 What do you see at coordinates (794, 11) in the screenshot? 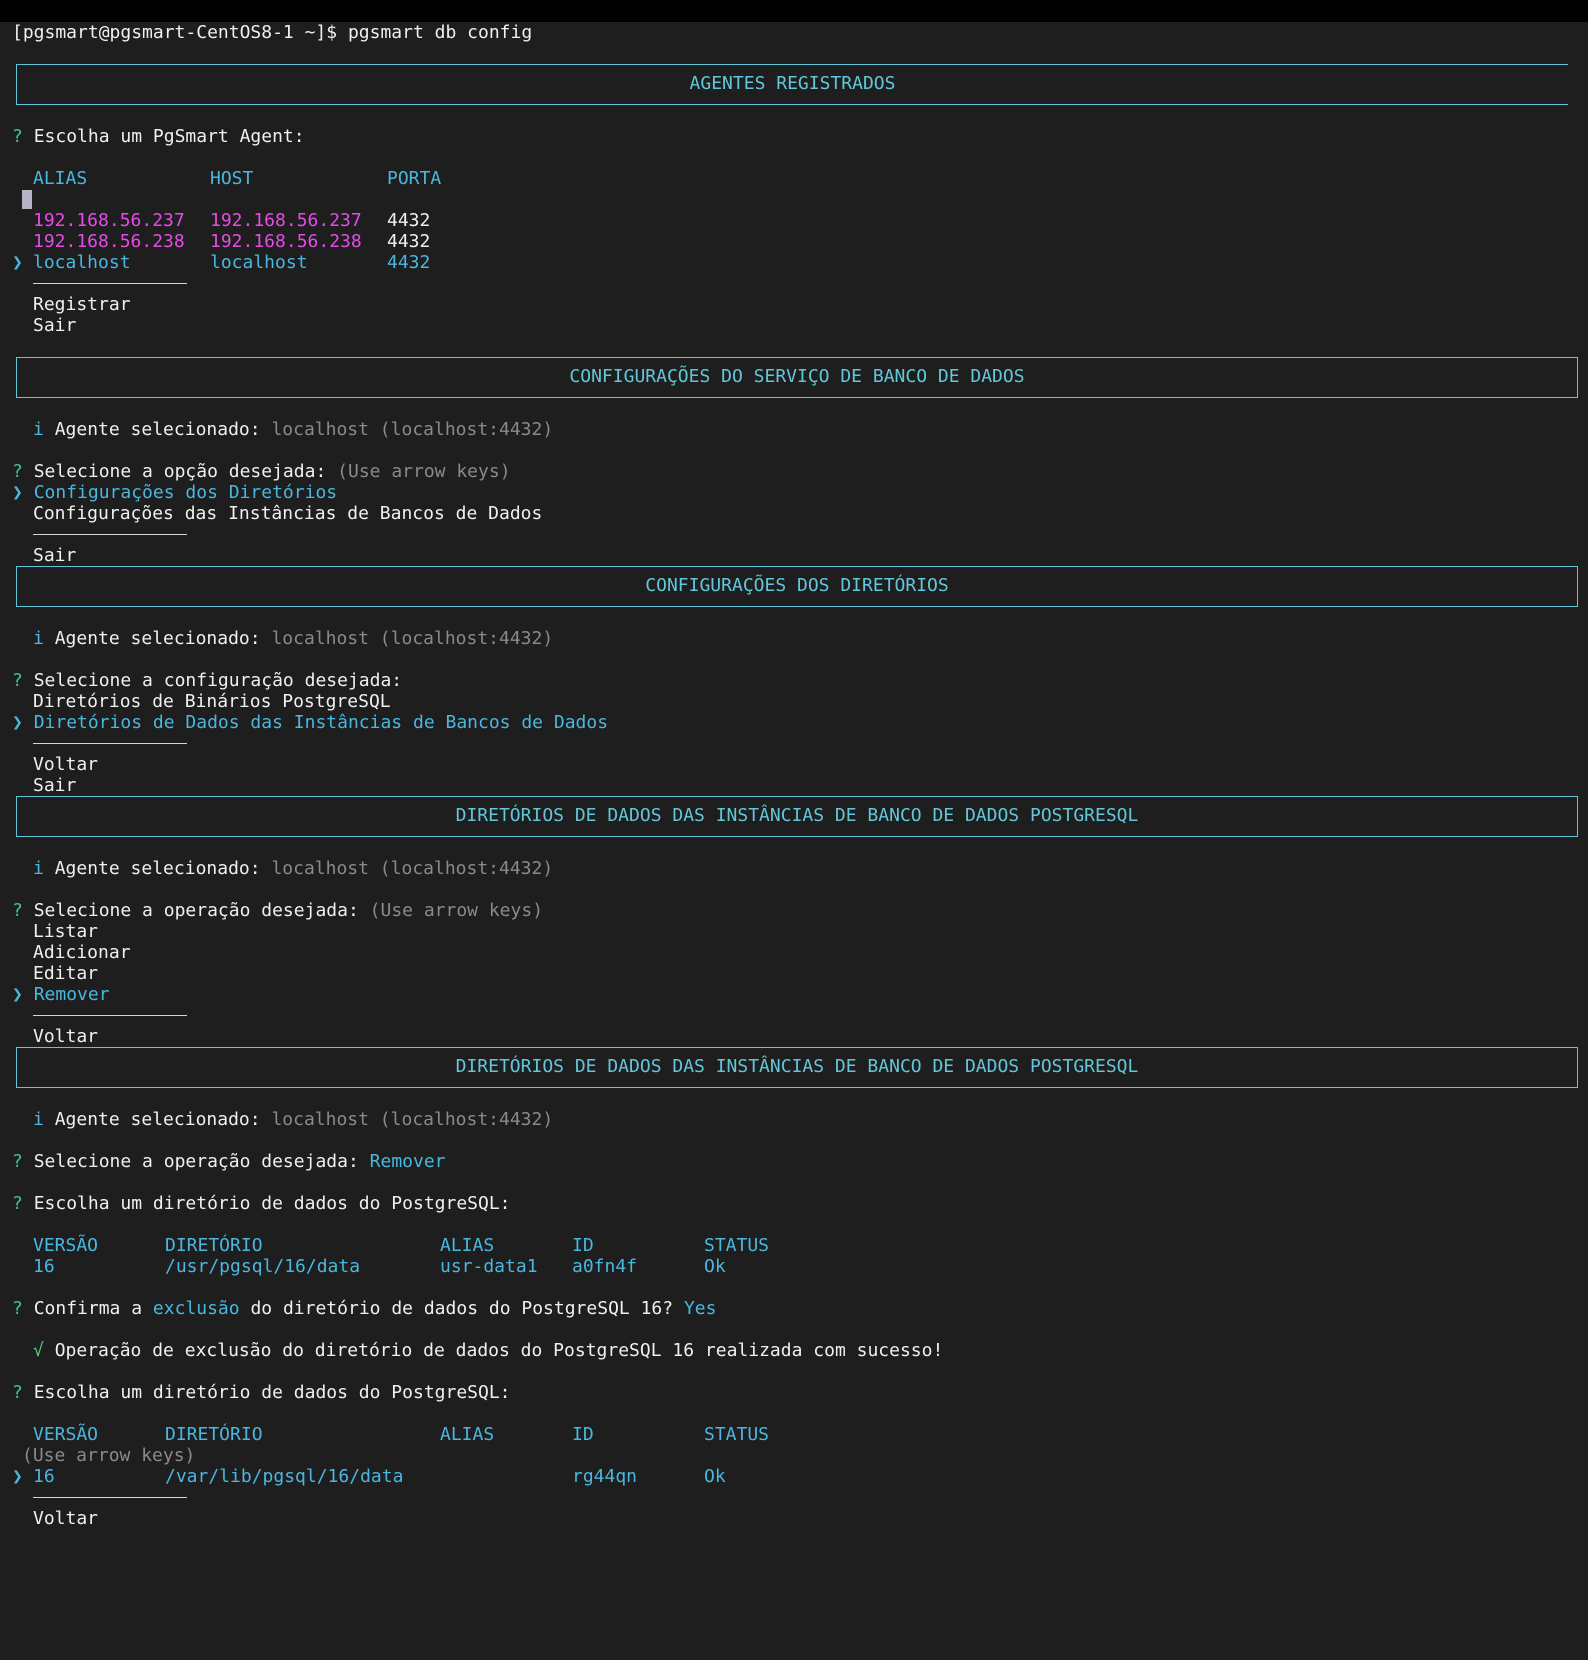
I see `terminal-top-bar` at bounding box center [794, 11].